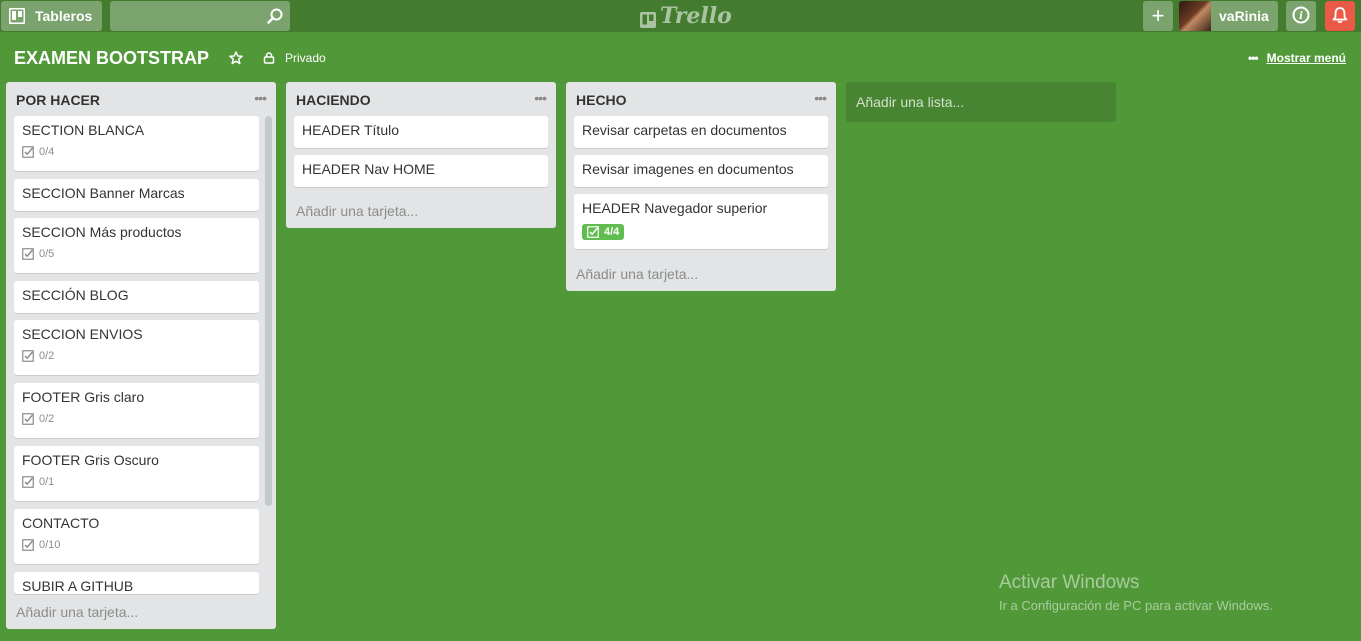  What do you see at coordinates (688, 169) in the screenshot?
I see `card-title: Revisar imagenes en documentos` at bounding box center [688, 169].